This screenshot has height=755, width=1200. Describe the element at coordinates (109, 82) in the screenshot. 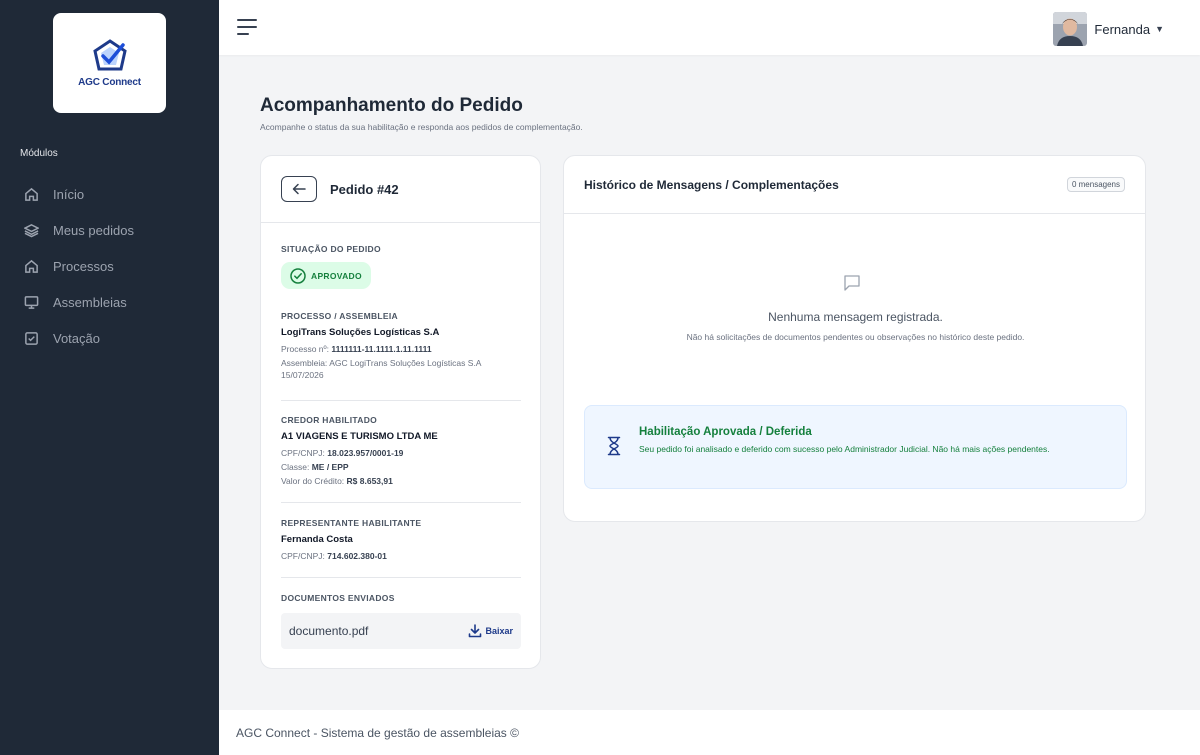

I see `brand-name: AGC Connect` at that location.